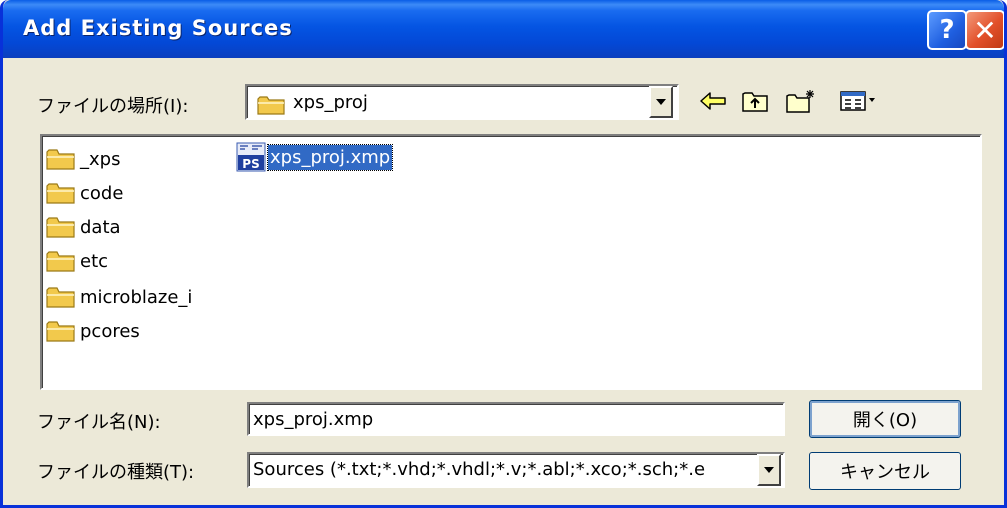 Image resolution: width=1007 pixels, height=508 pixels. I want to click on close-icon: ✕, so click(985, 30).